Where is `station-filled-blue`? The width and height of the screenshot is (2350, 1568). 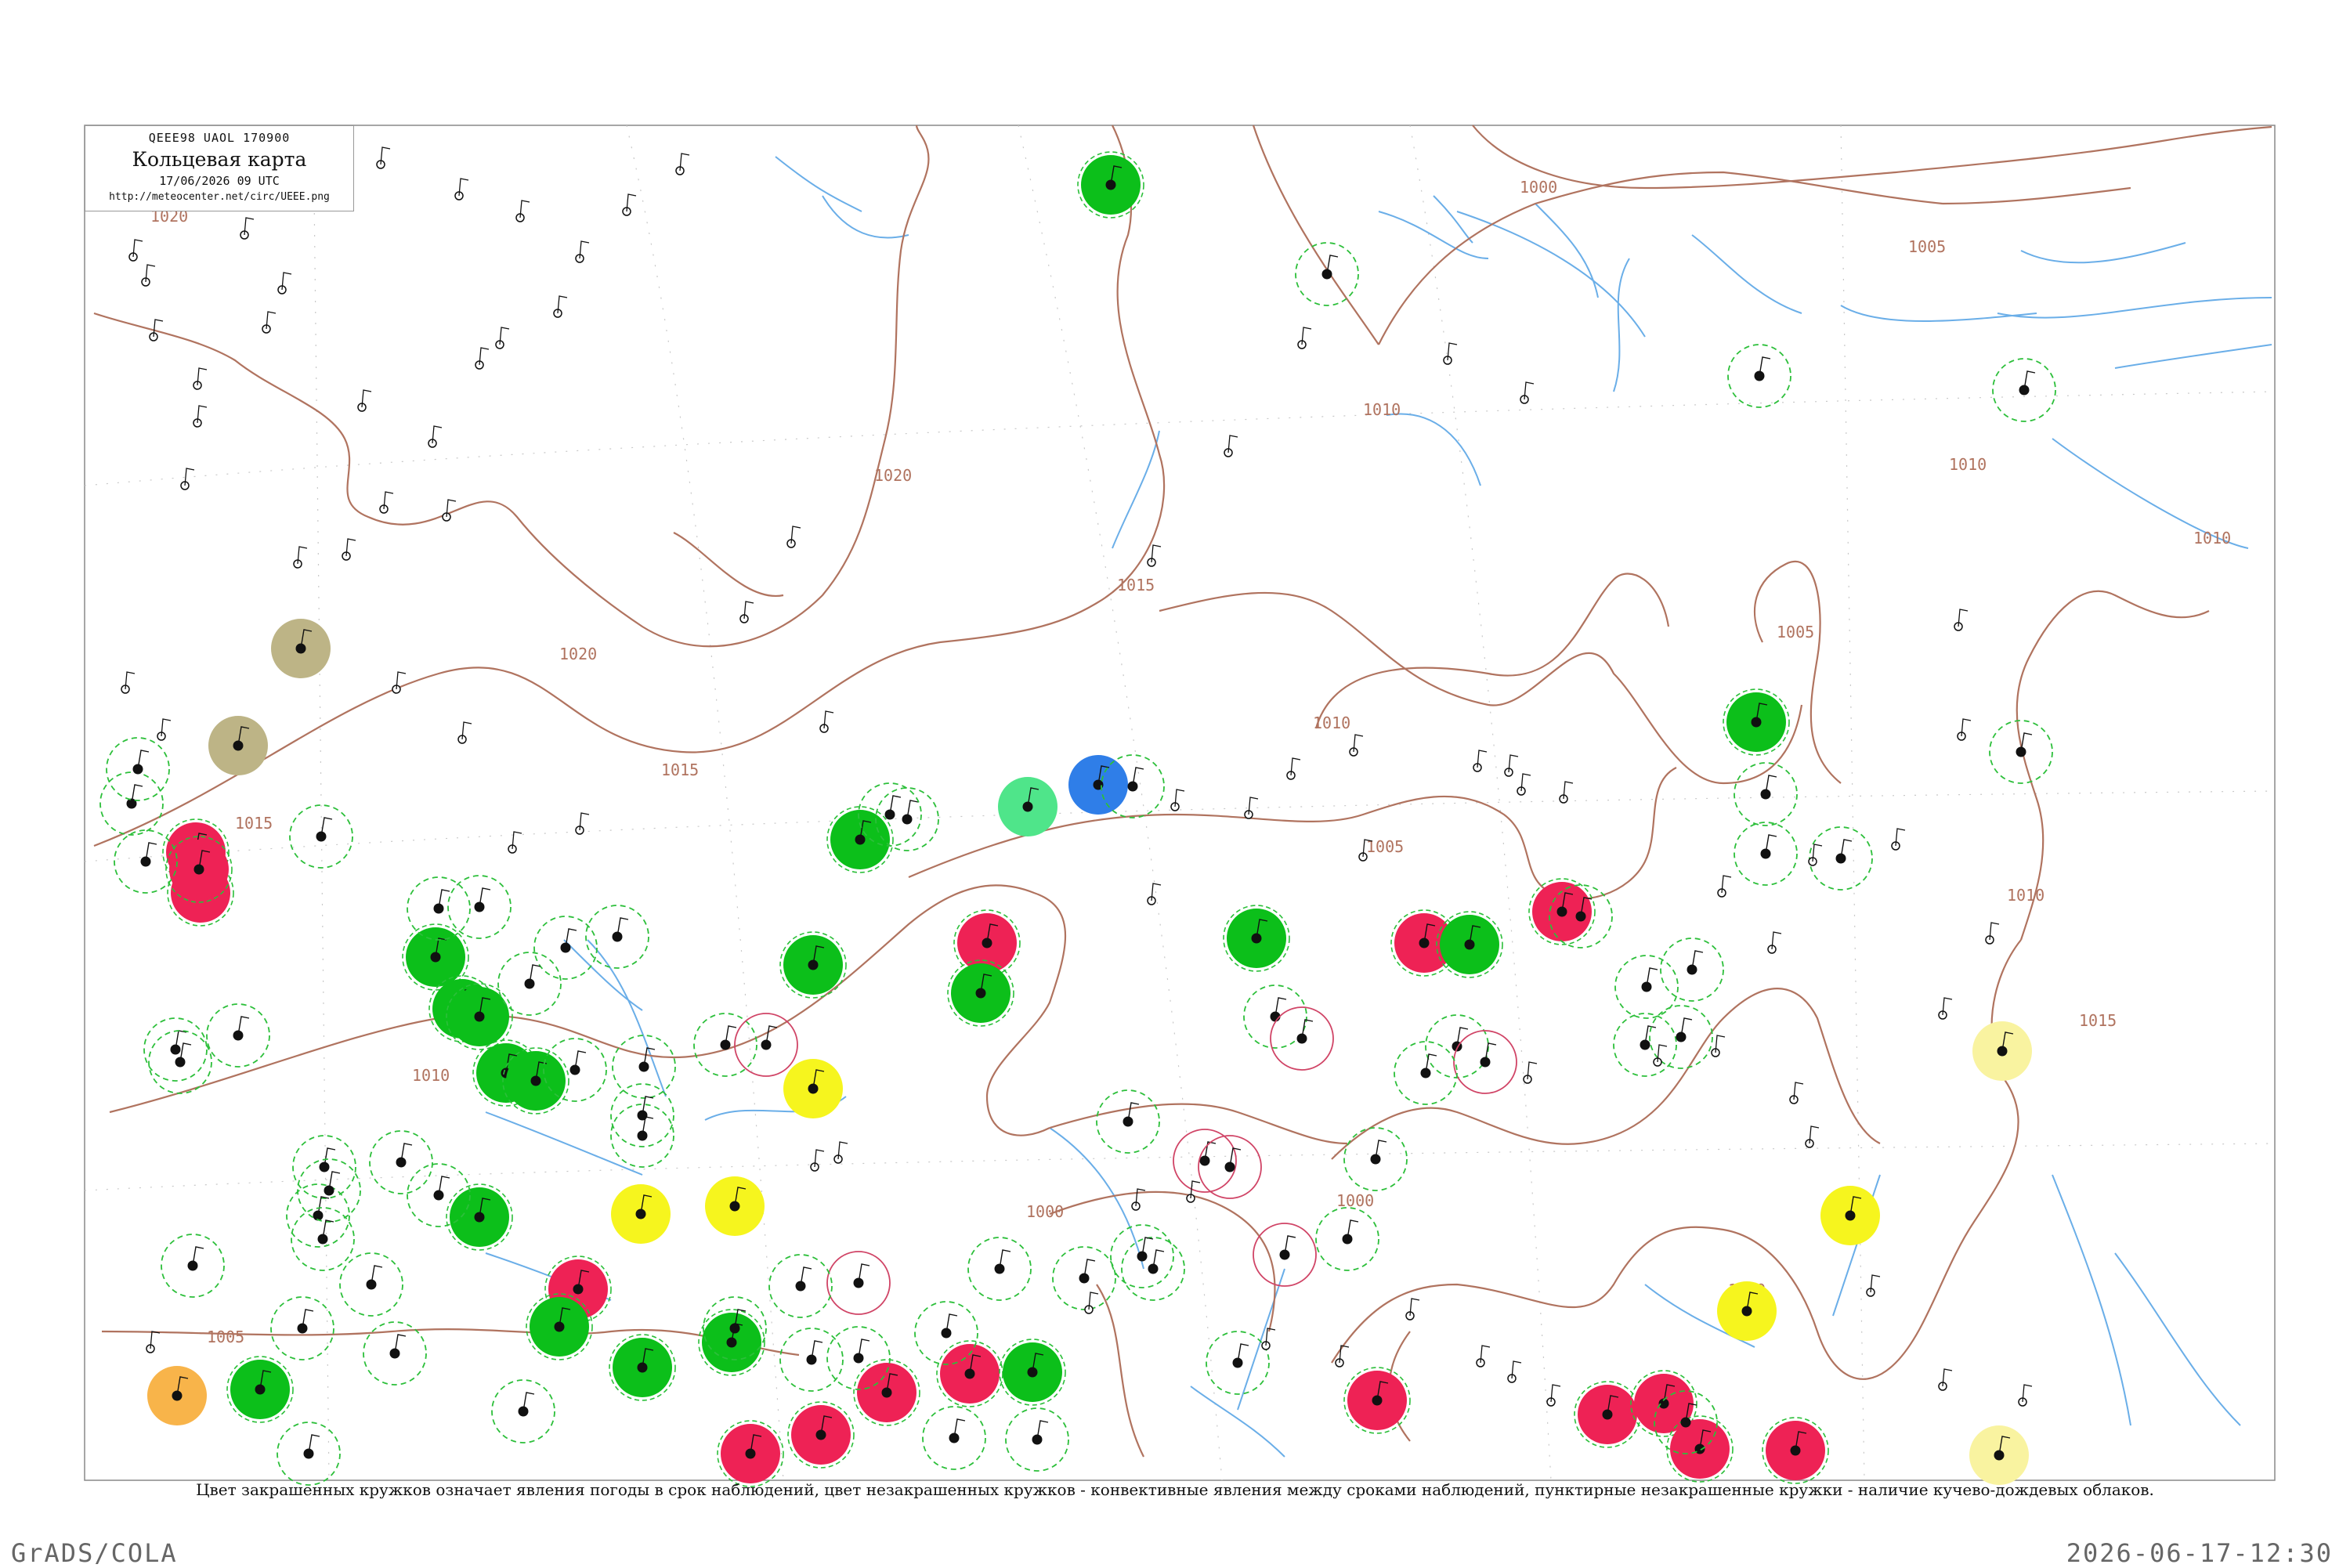
station-filled-blue is located at coordinates (1098, 785).